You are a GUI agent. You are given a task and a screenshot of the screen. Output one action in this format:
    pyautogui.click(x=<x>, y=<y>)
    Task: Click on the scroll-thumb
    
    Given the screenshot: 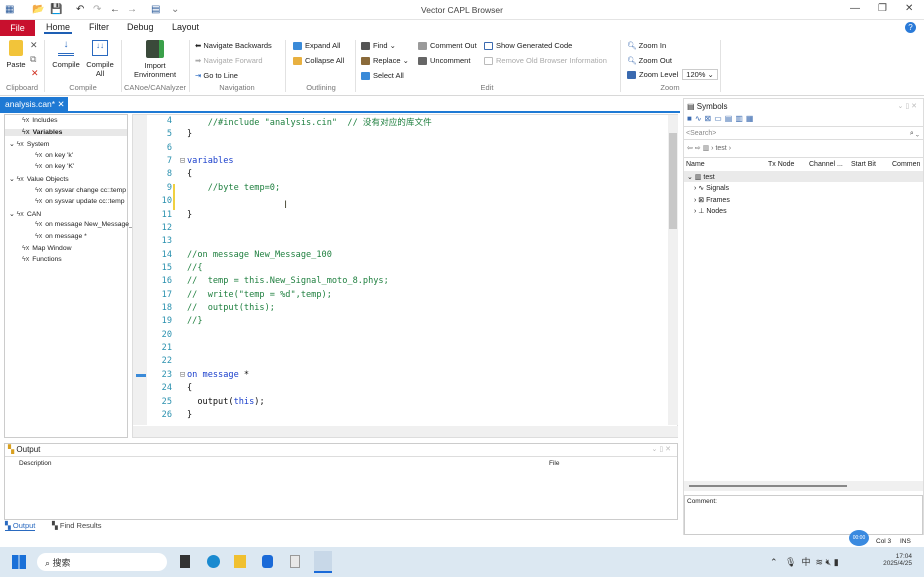 What is the action you would take?
    pyautogui.click(x=673, y=181)
    